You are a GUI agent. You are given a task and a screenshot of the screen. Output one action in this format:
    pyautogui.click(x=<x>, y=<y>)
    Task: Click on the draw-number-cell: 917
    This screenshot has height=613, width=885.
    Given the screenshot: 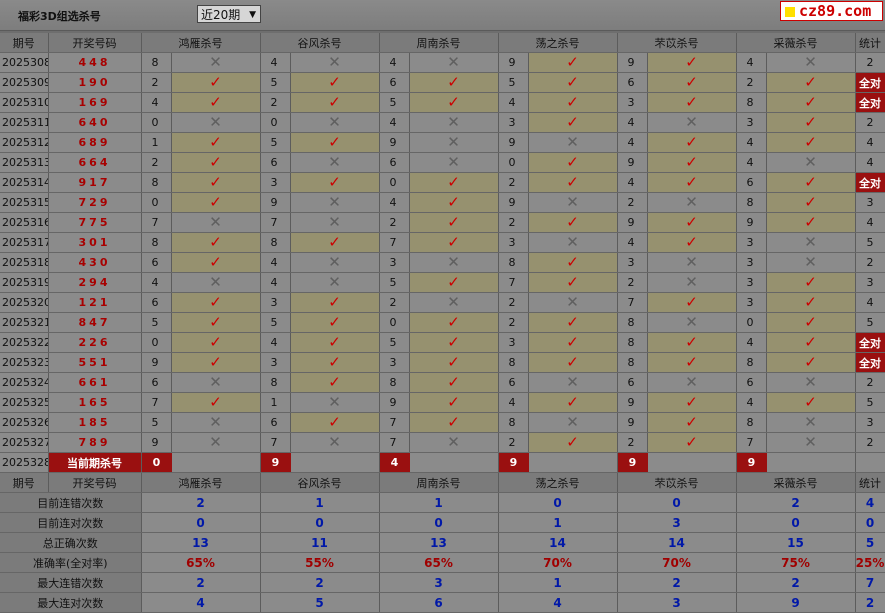 What is the action you would take?
    pyautogui.click(x=95, y=182)
    